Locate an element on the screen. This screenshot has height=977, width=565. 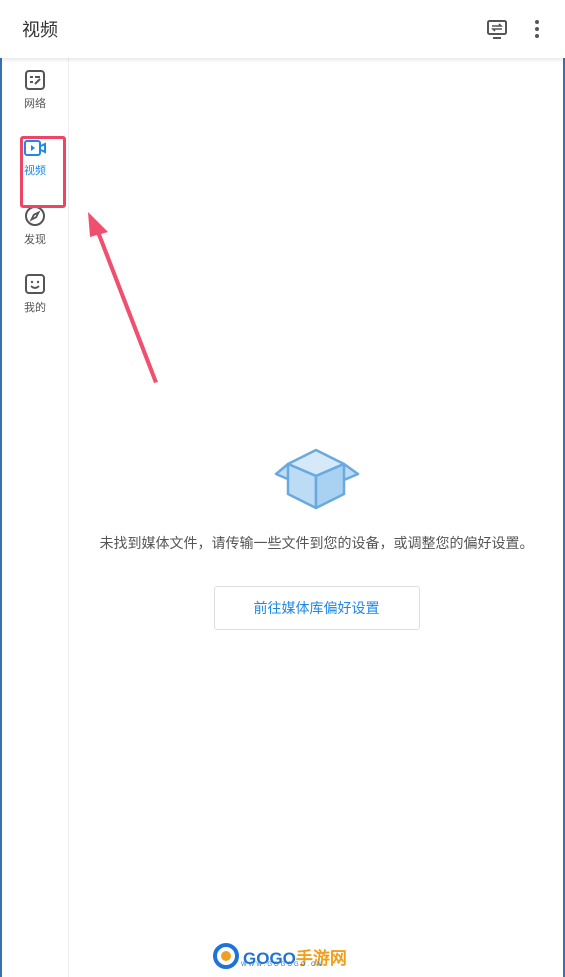
cast-screen-icon is located at coordinates (497, 29).